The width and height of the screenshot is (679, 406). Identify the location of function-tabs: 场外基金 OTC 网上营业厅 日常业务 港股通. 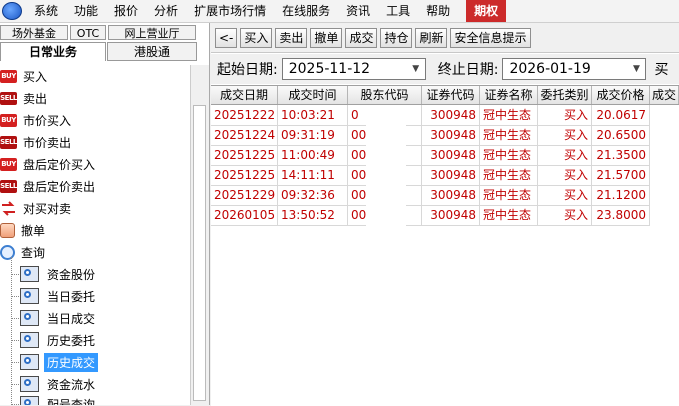
(104, 43).